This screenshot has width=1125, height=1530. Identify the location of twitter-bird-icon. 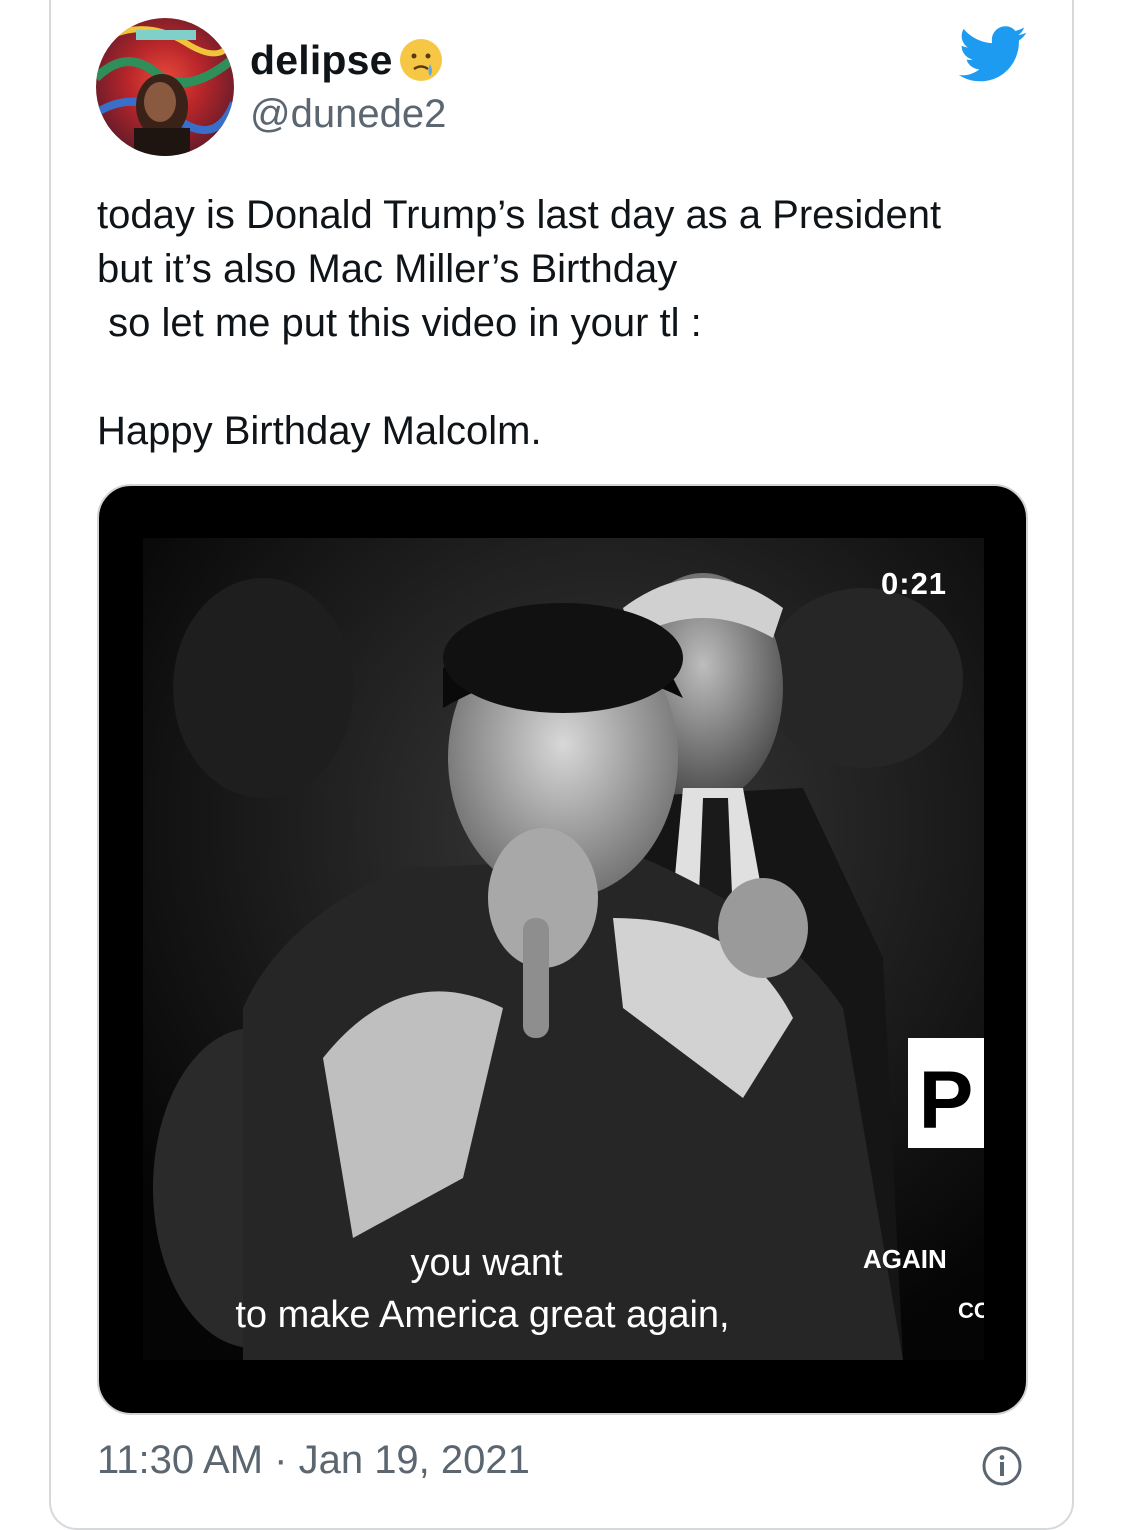
(993, 54).